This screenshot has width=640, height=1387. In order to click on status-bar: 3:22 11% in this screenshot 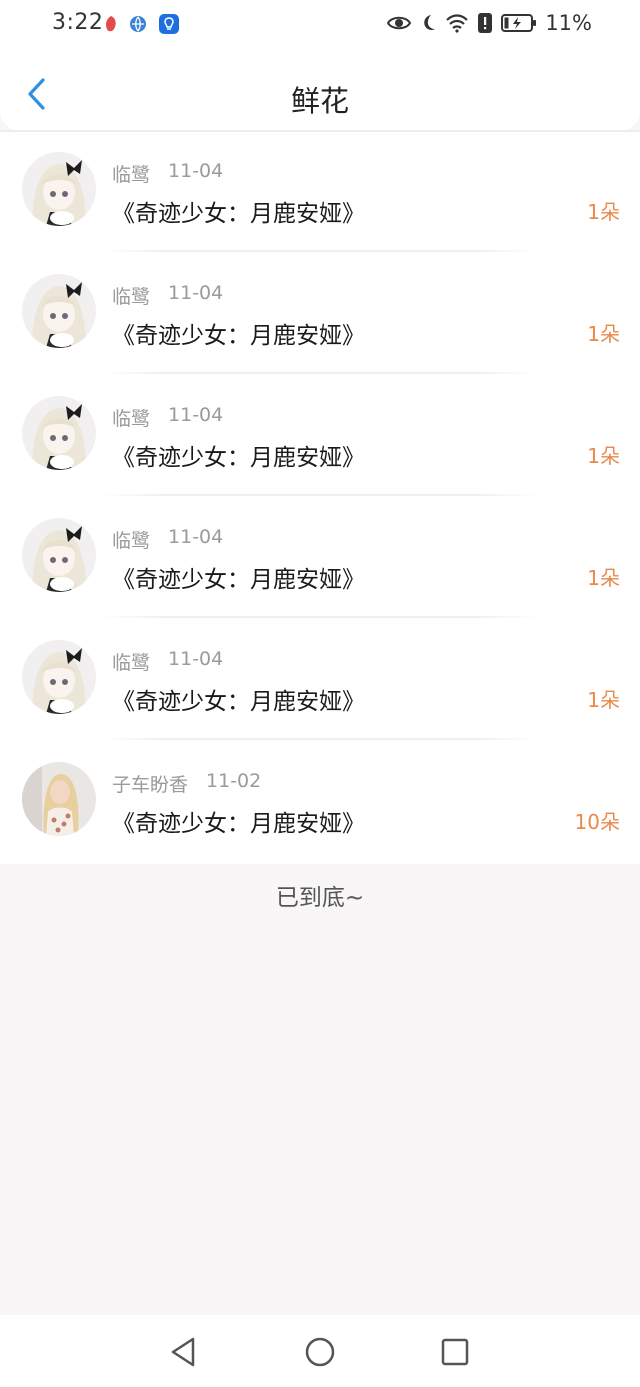, I will do `click(320, 26)`.